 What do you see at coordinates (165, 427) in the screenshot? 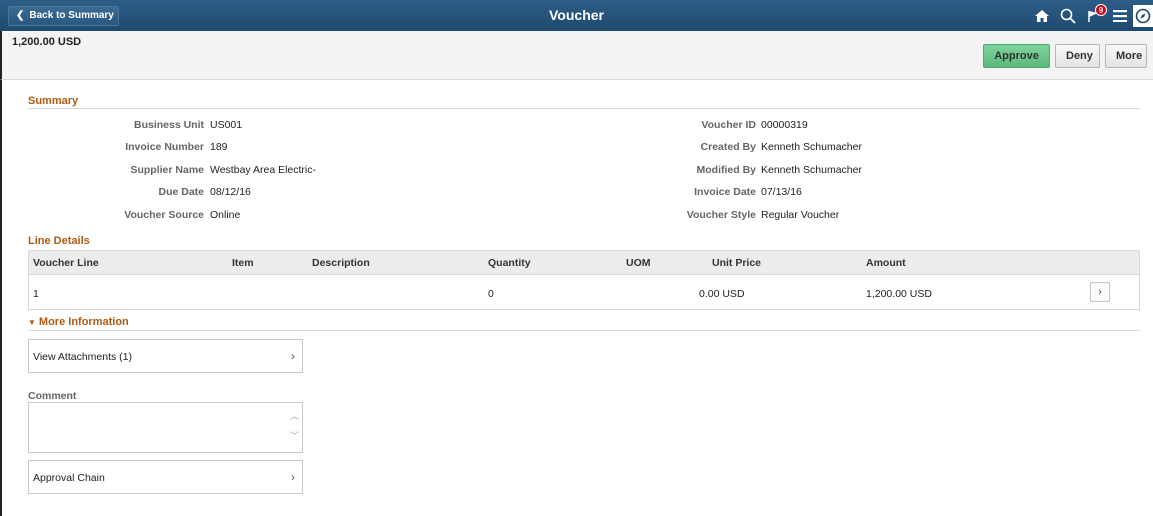
I see `comment-field` at bounding box center [165, 427].